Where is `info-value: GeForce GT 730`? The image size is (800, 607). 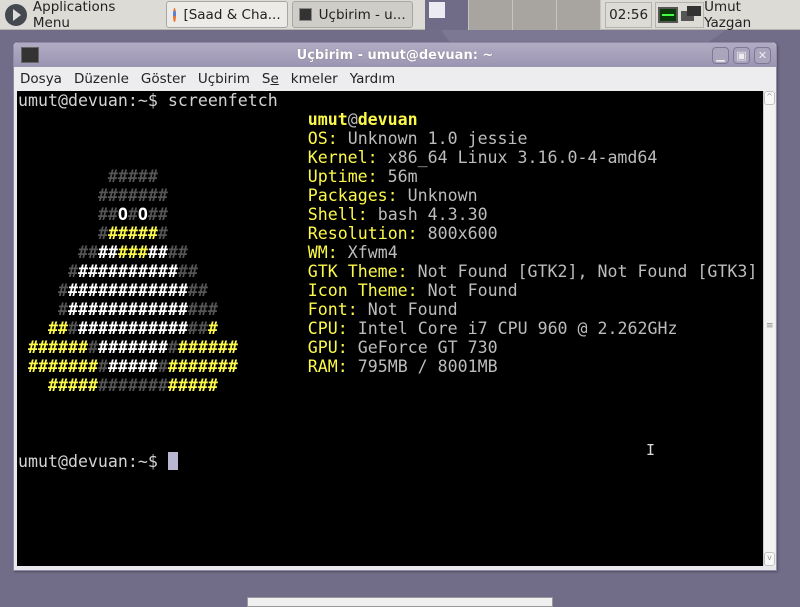 info-value: GeForce GT 730 is located at coordinates (427, 347).